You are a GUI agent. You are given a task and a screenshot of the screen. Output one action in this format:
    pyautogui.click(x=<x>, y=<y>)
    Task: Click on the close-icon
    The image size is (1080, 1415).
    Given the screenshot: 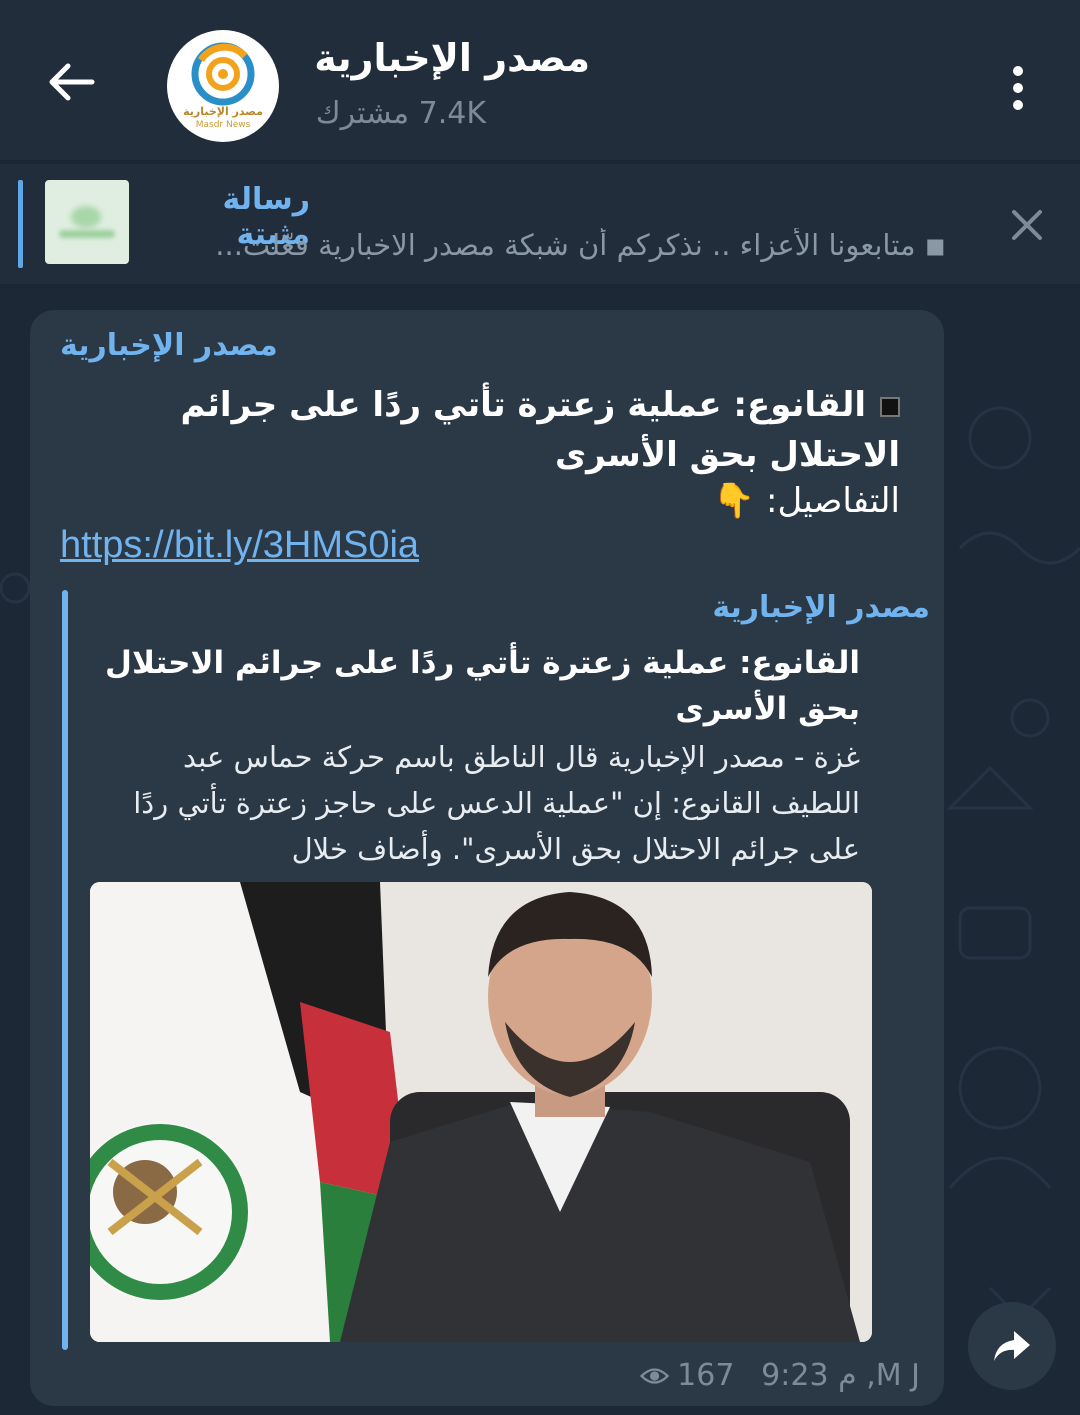 What is the action you would take?
    pyautogui.click(x=1027, y=225)
    